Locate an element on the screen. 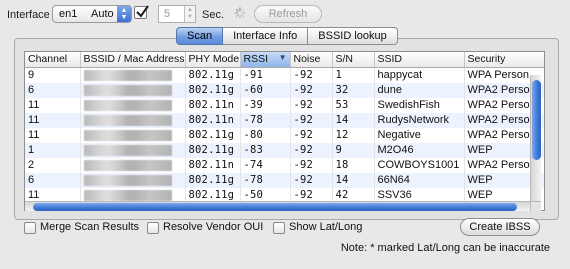 The width and height of the screenshot is (570, 269). table-row: 2 802.11n -74 -92 18 COWBOYS1001 WPA2 Perso is located at coordinates (284, 165).